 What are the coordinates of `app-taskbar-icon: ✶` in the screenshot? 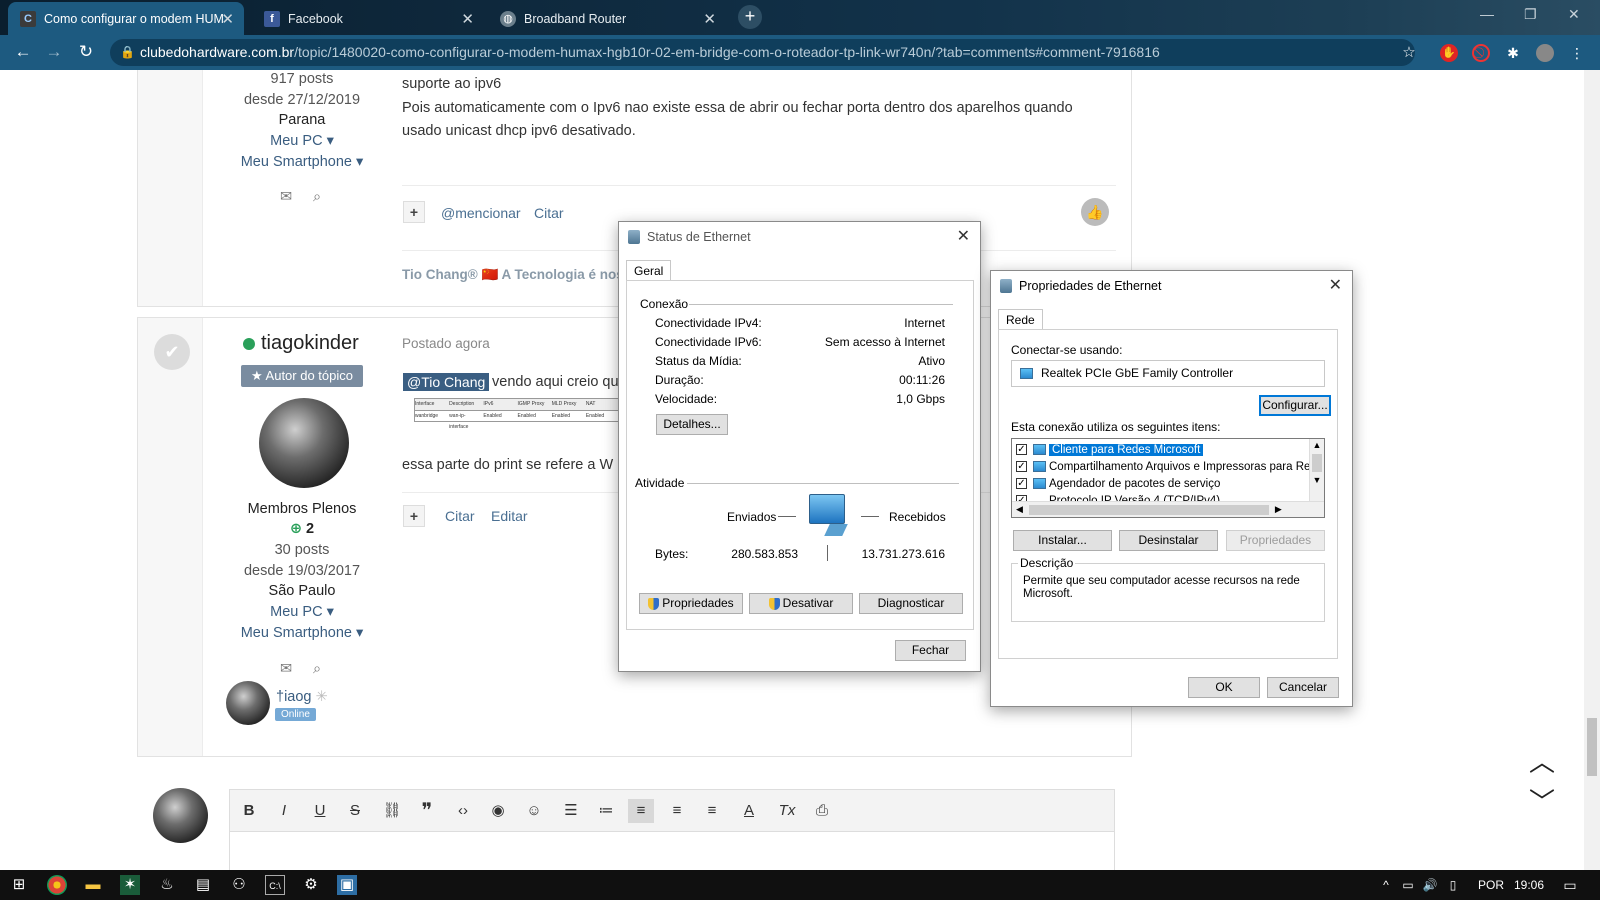 It's located at (130, 885).